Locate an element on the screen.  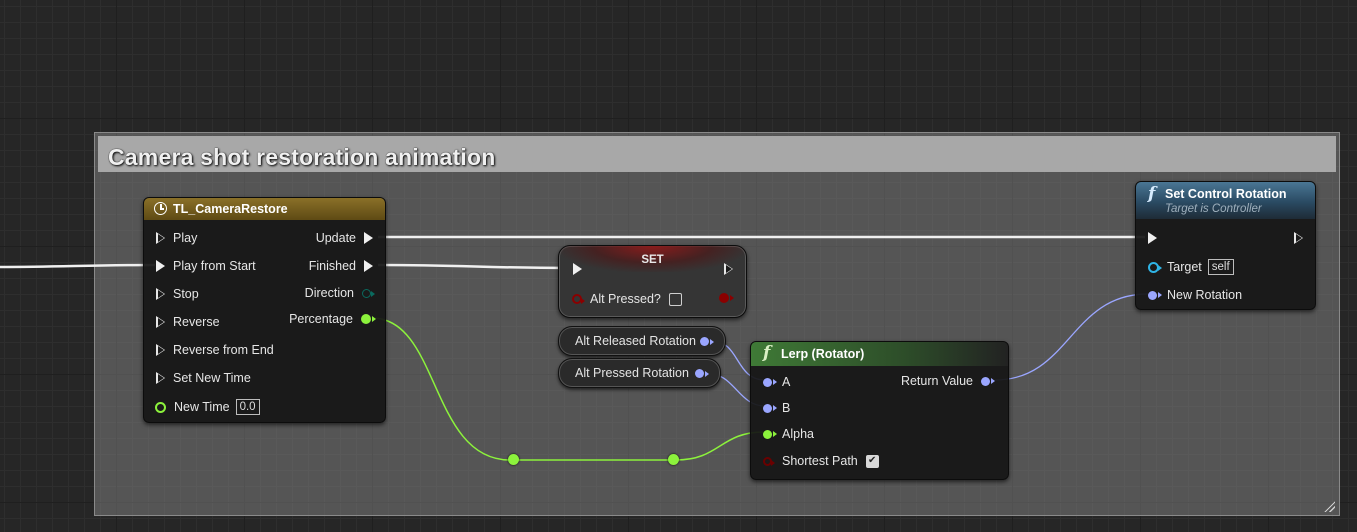
pin-label: New Time is located at coordinates (202, 407).